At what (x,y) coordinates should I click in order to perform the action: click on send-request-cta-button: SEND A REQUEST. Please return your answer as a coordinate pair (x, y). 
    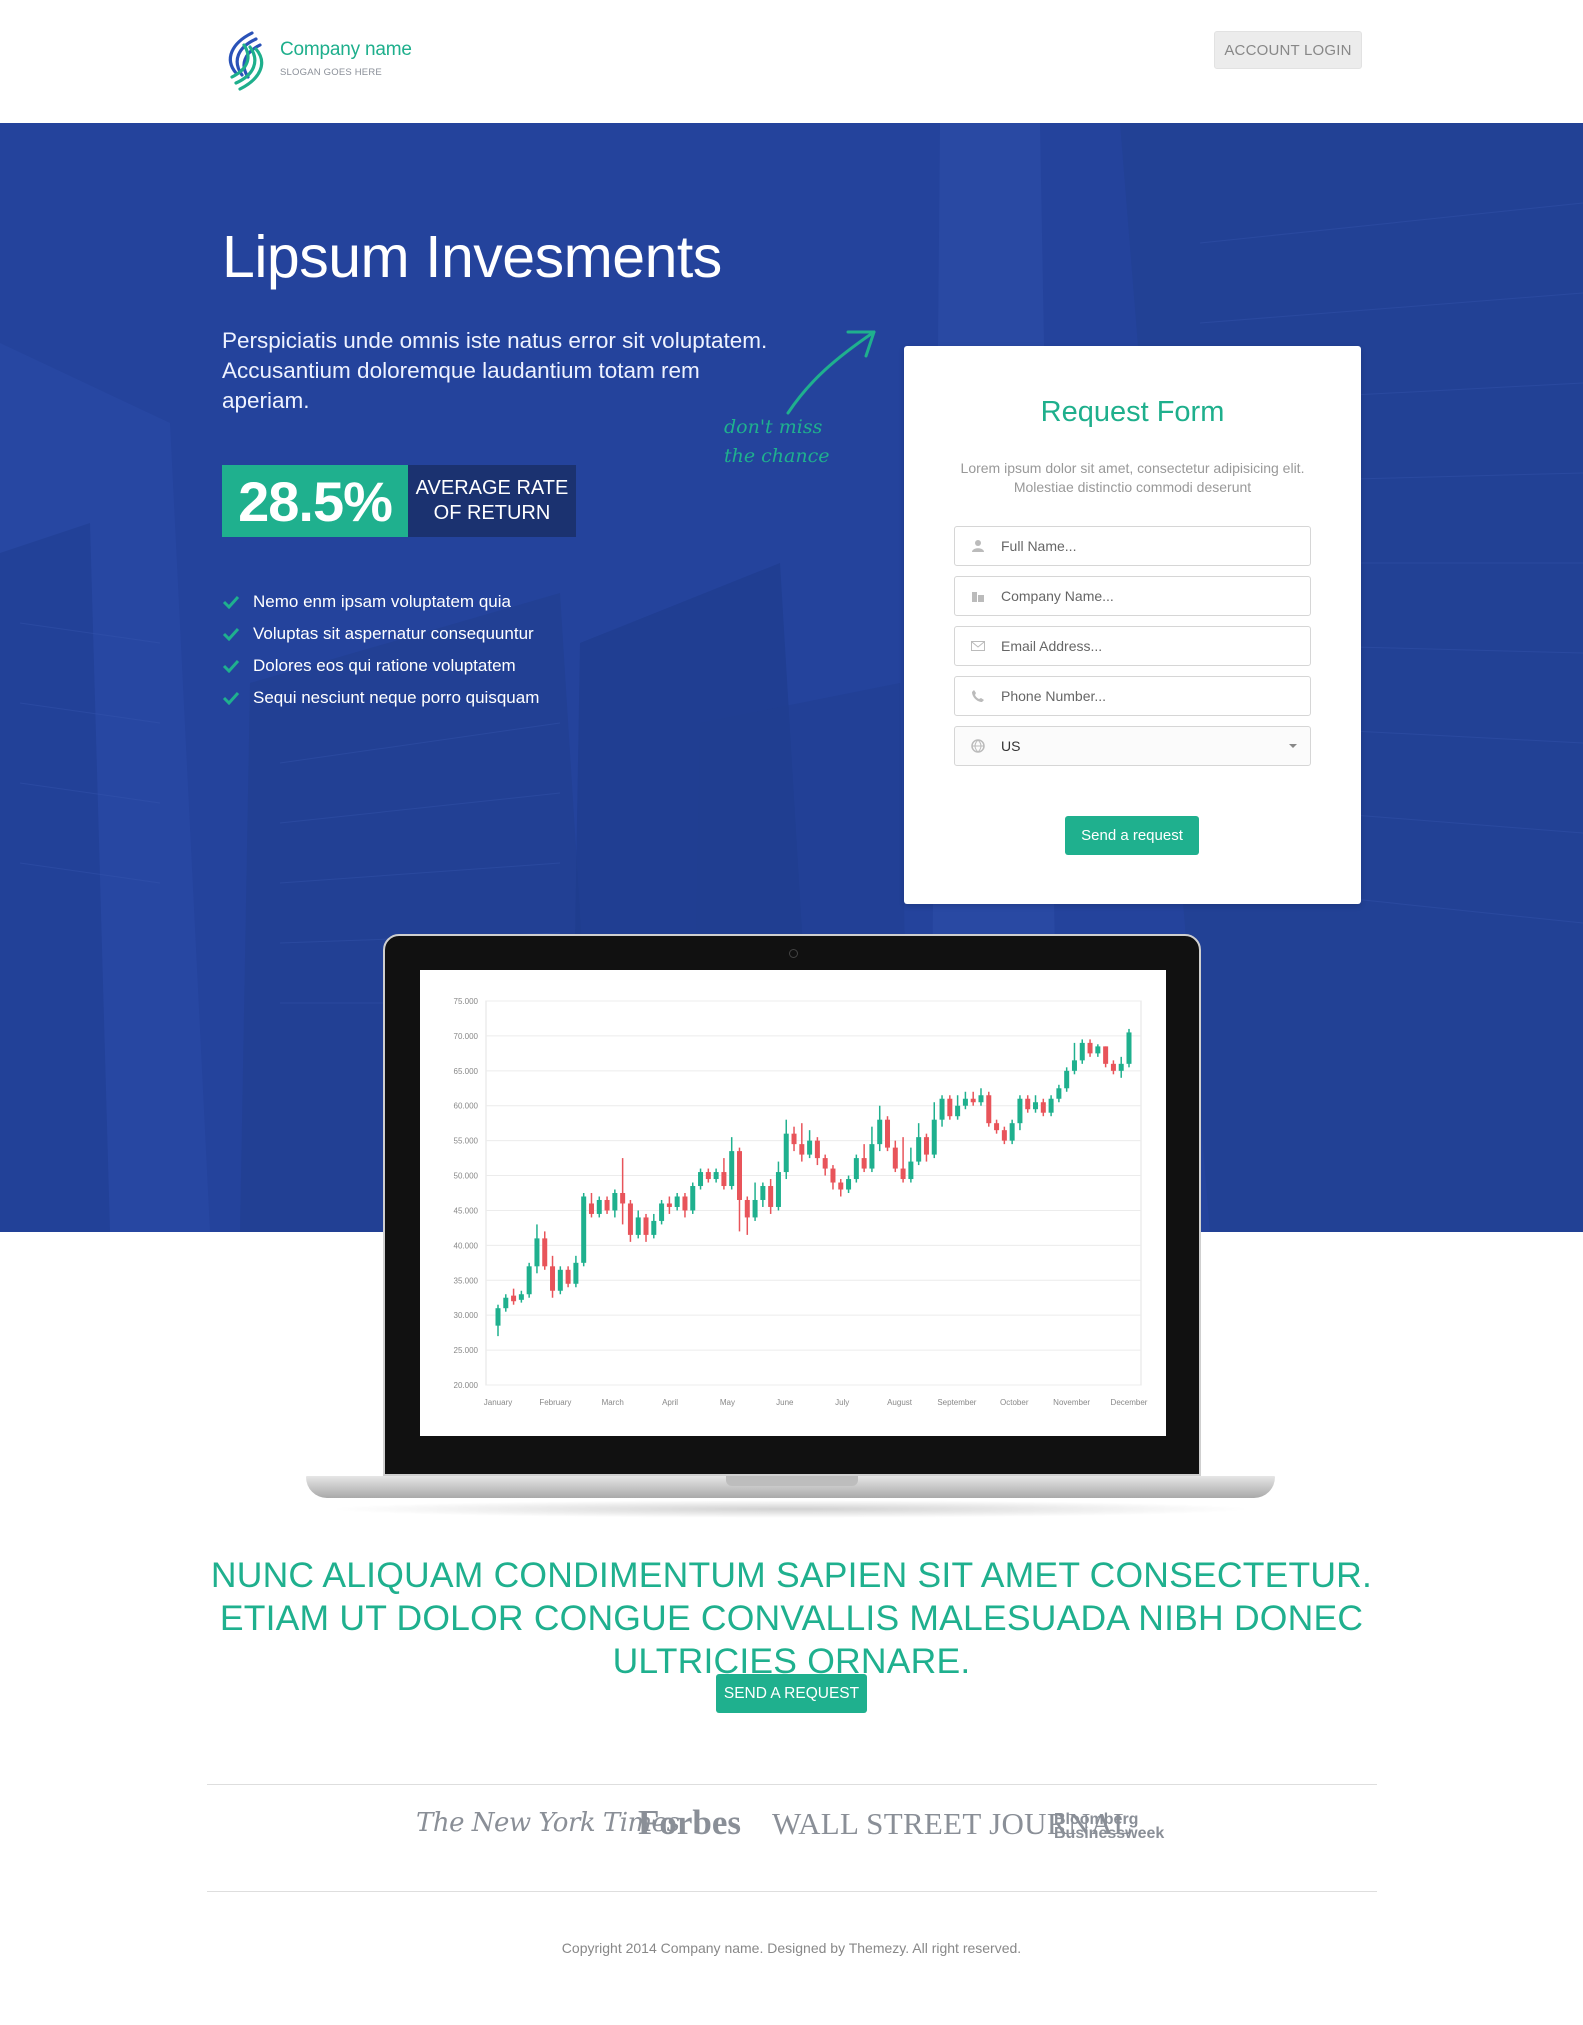
    Looking at the image, I should click on (791, 1693).